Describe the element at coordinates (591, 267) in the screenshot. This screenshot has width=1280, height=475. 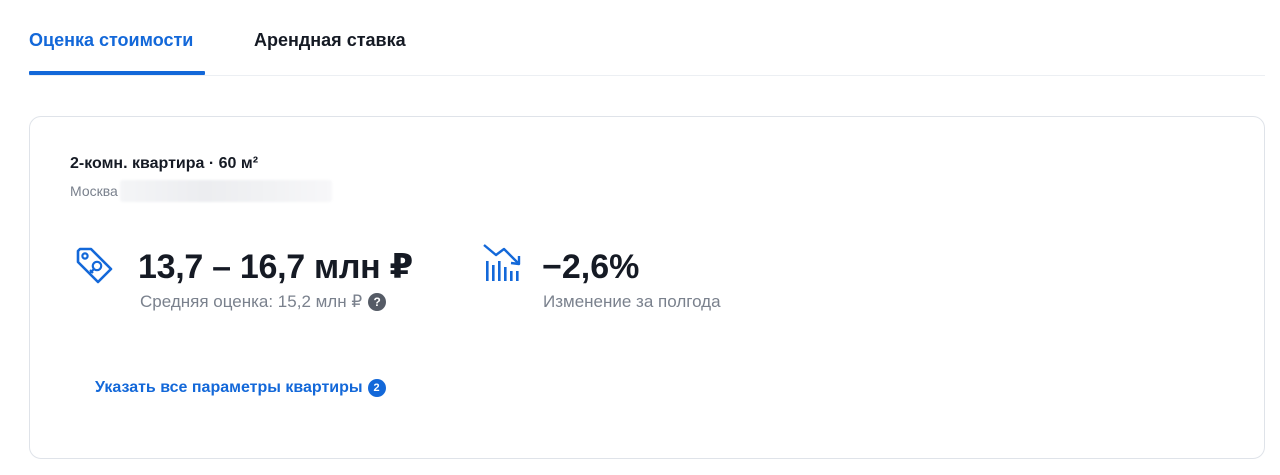
I see `price-change-value: −2,6%` at that location.